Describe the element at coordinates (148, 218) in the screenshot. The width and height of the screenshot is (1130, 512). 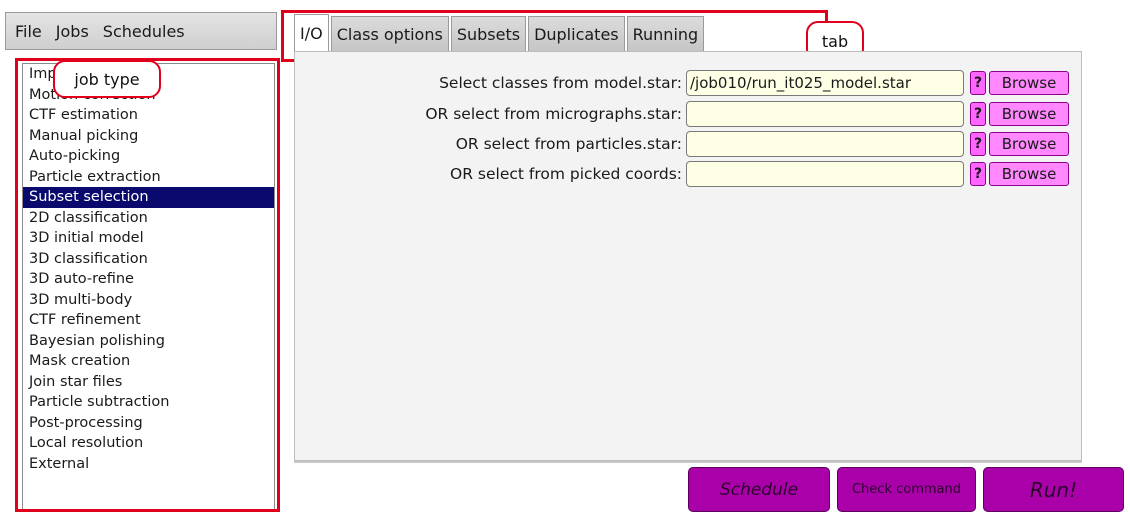
I see `job-type-2d-classification: 2D classification` at that location.